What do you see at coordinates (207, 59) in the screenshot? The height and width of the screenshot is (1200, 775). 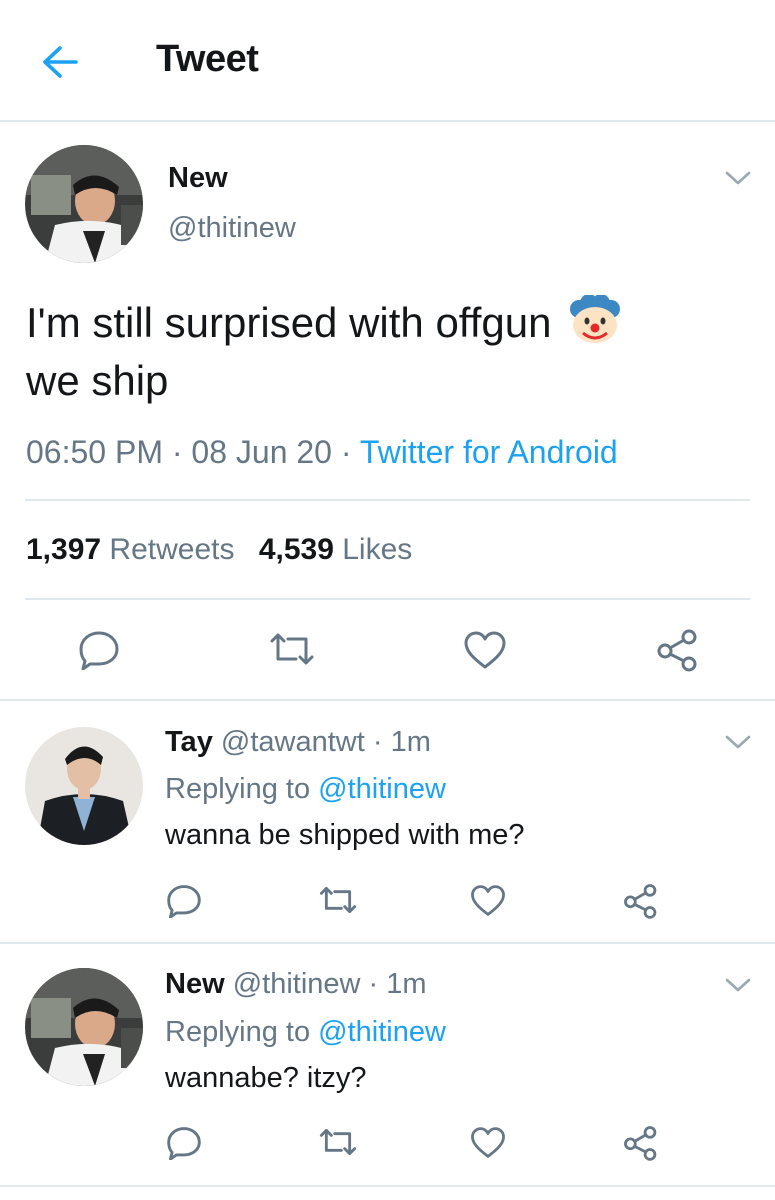 I see `page-title: Tweet` at bounding box center [207, 59].